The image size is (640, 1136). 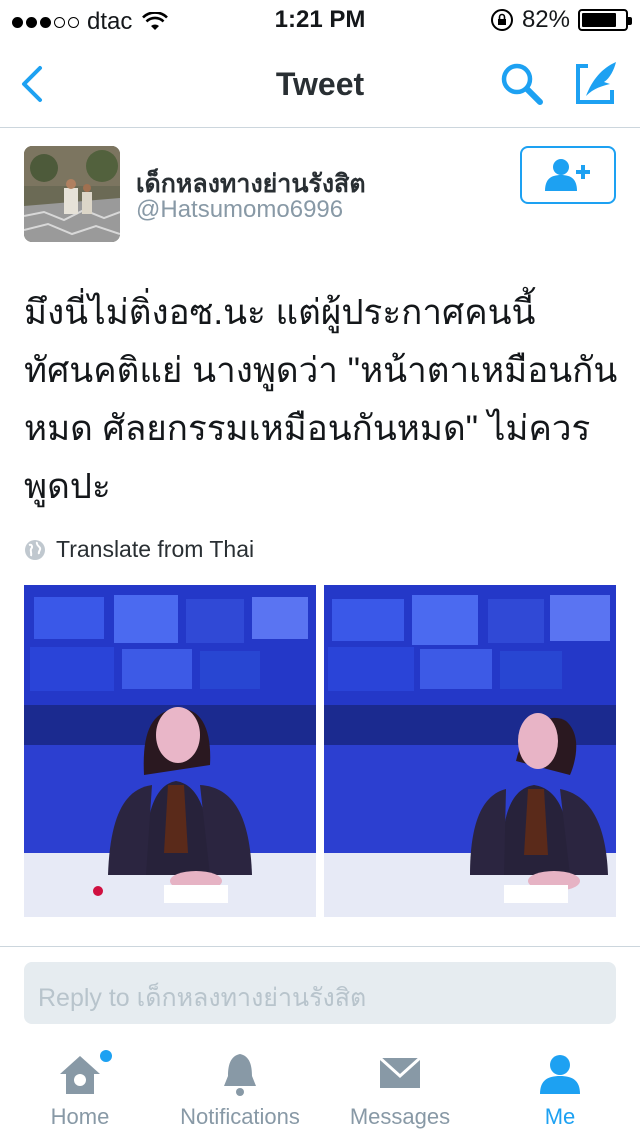 What do you see at coordinates (80, 1075) in the screenshot?
I see `home-icon` at bounding box center [80, 1075].